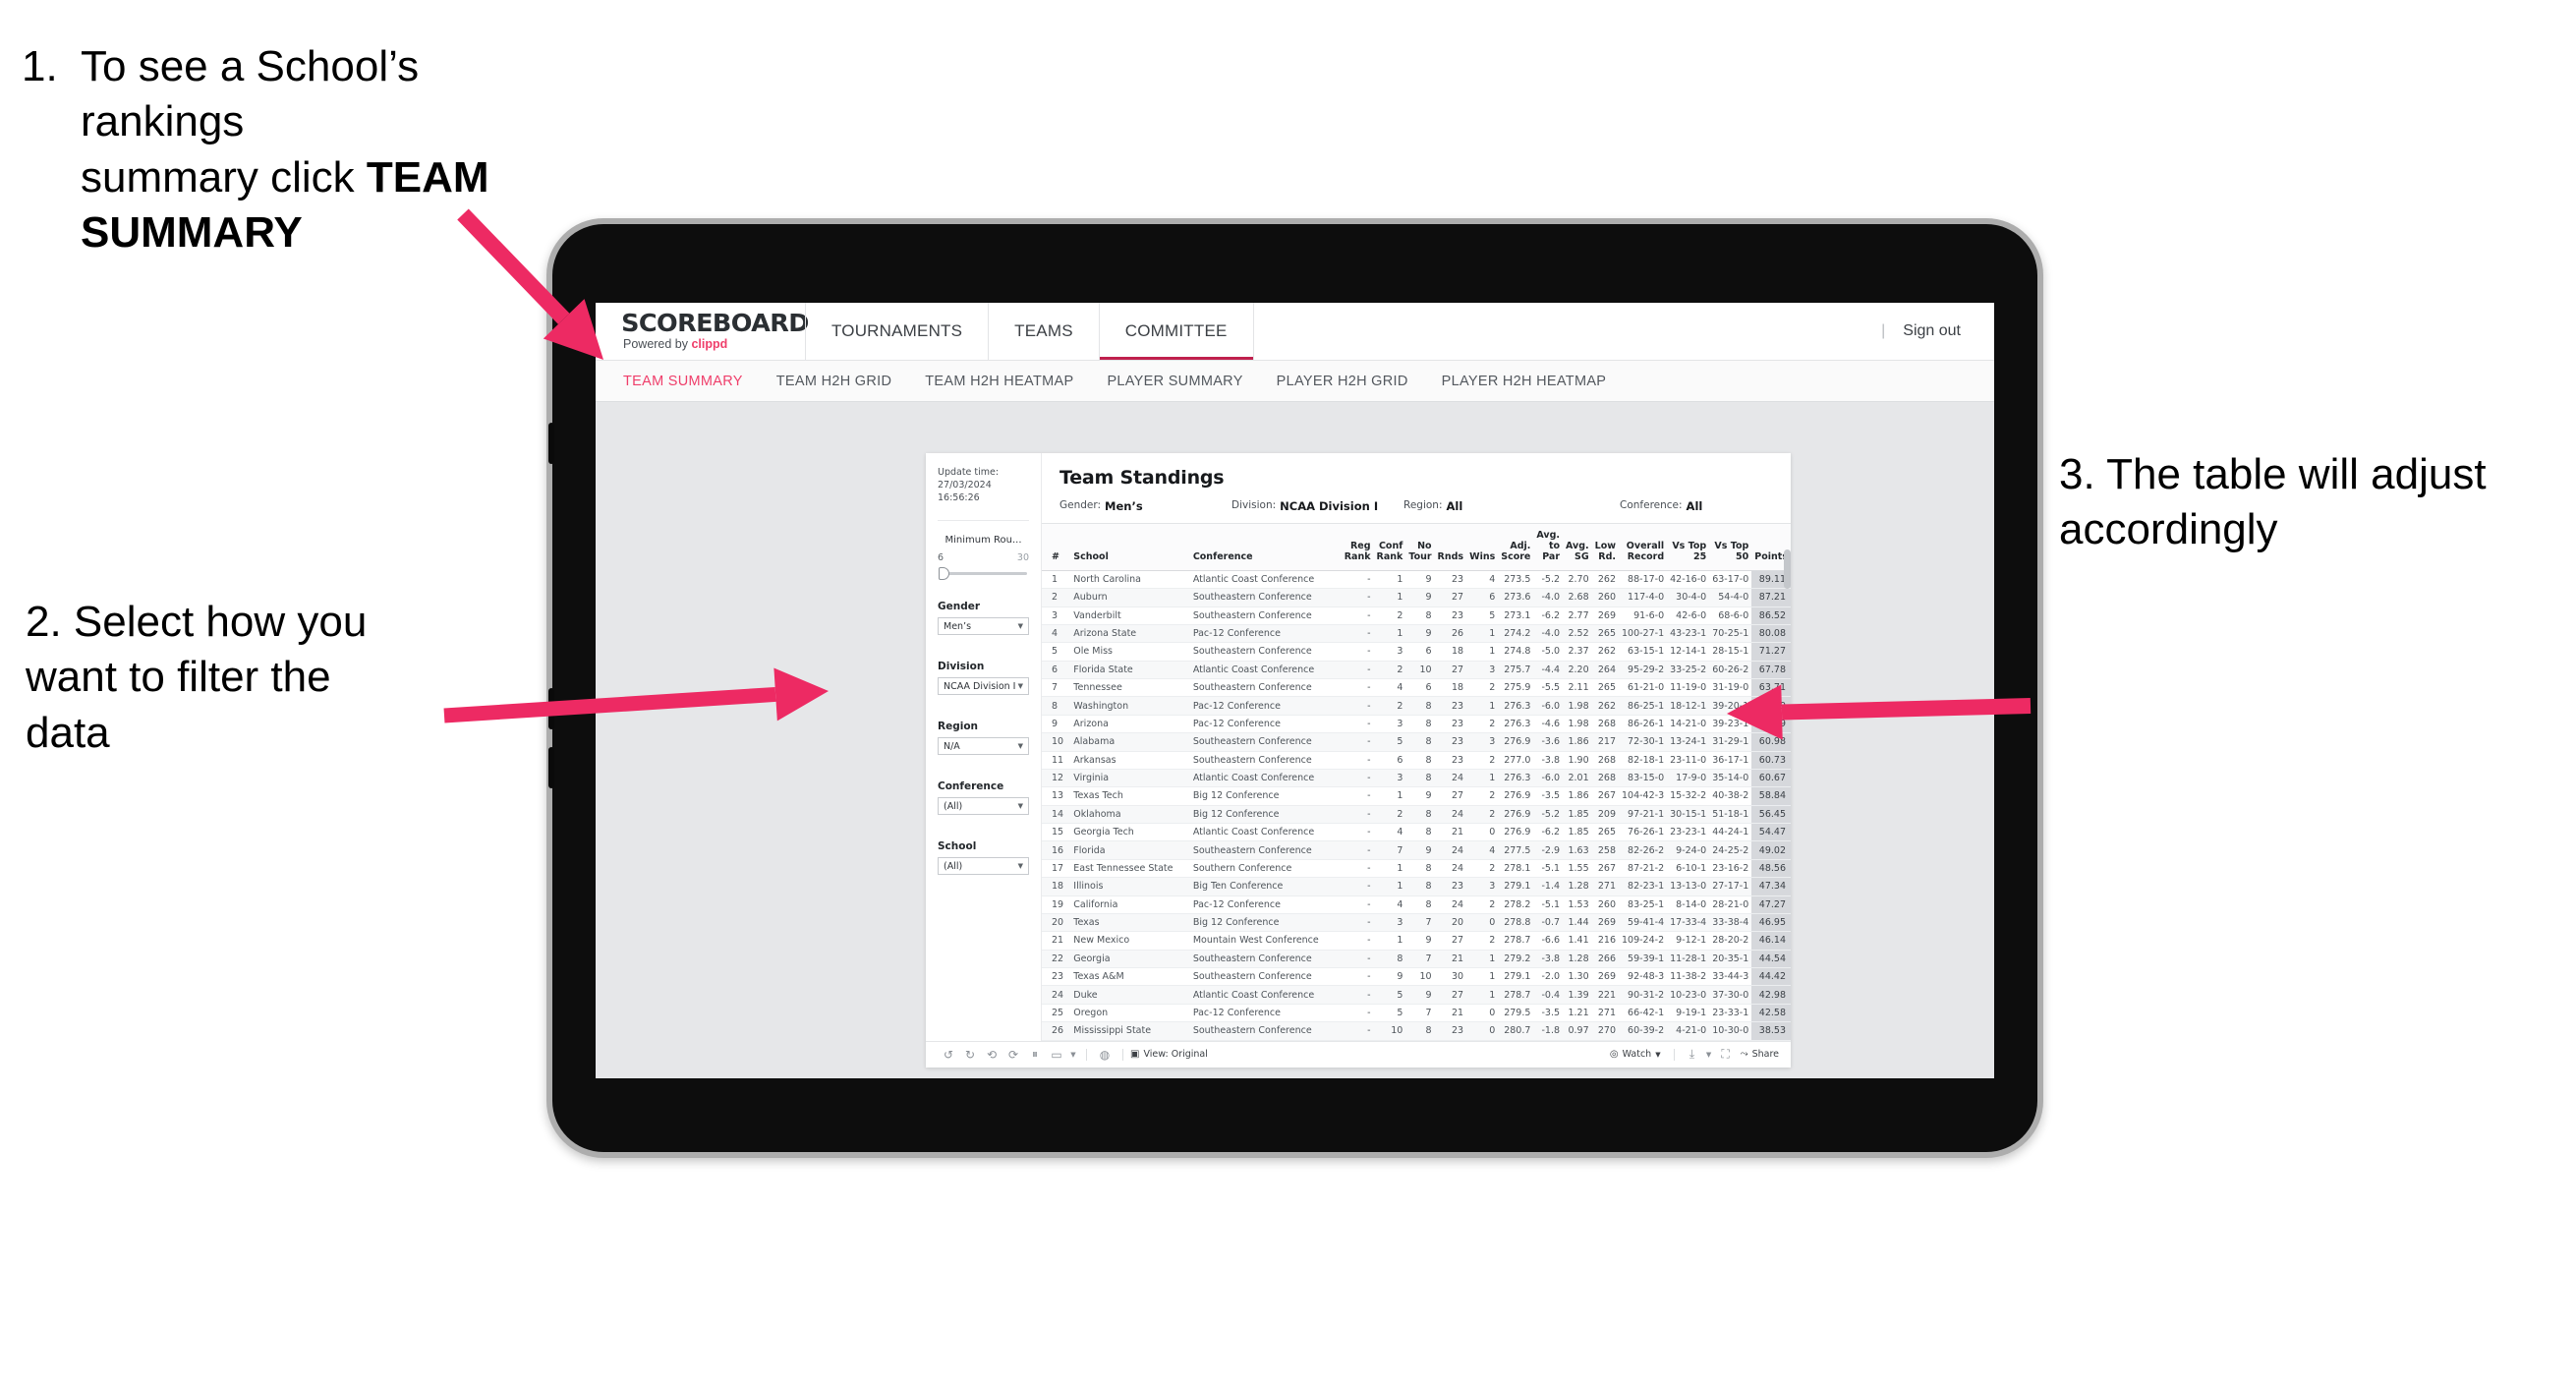  What do you see at coordinates (1730, 580) in the screenshot?
I see `table-cell: 63-17-0` at bounding box center [1730, 580].